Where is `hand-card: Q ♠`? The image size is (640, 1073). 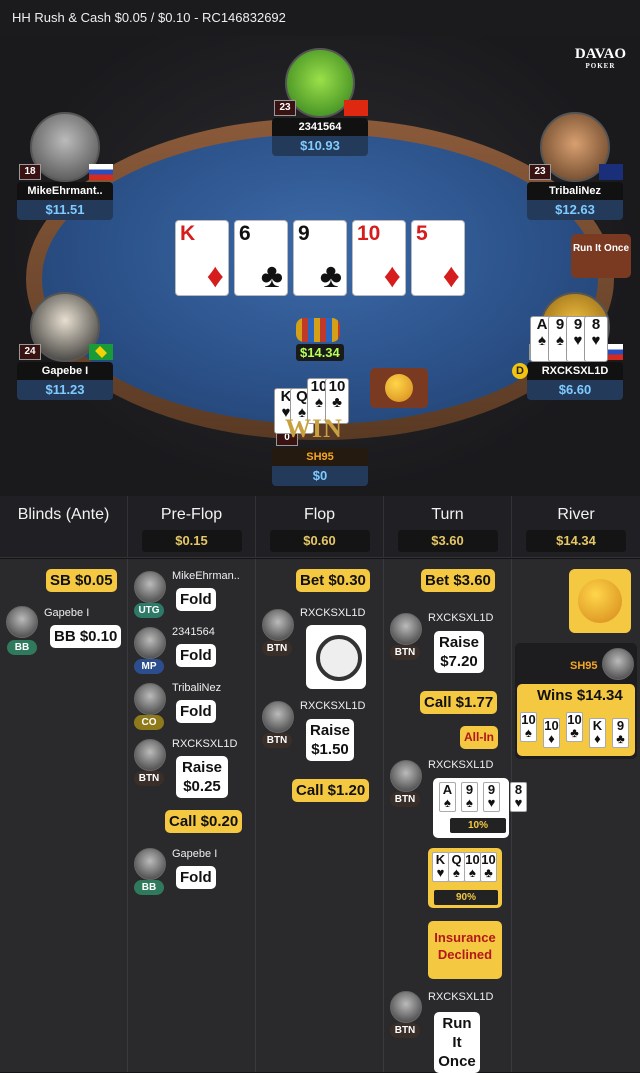
hand-card: Q ♠ is located at coordinates (456, 867).